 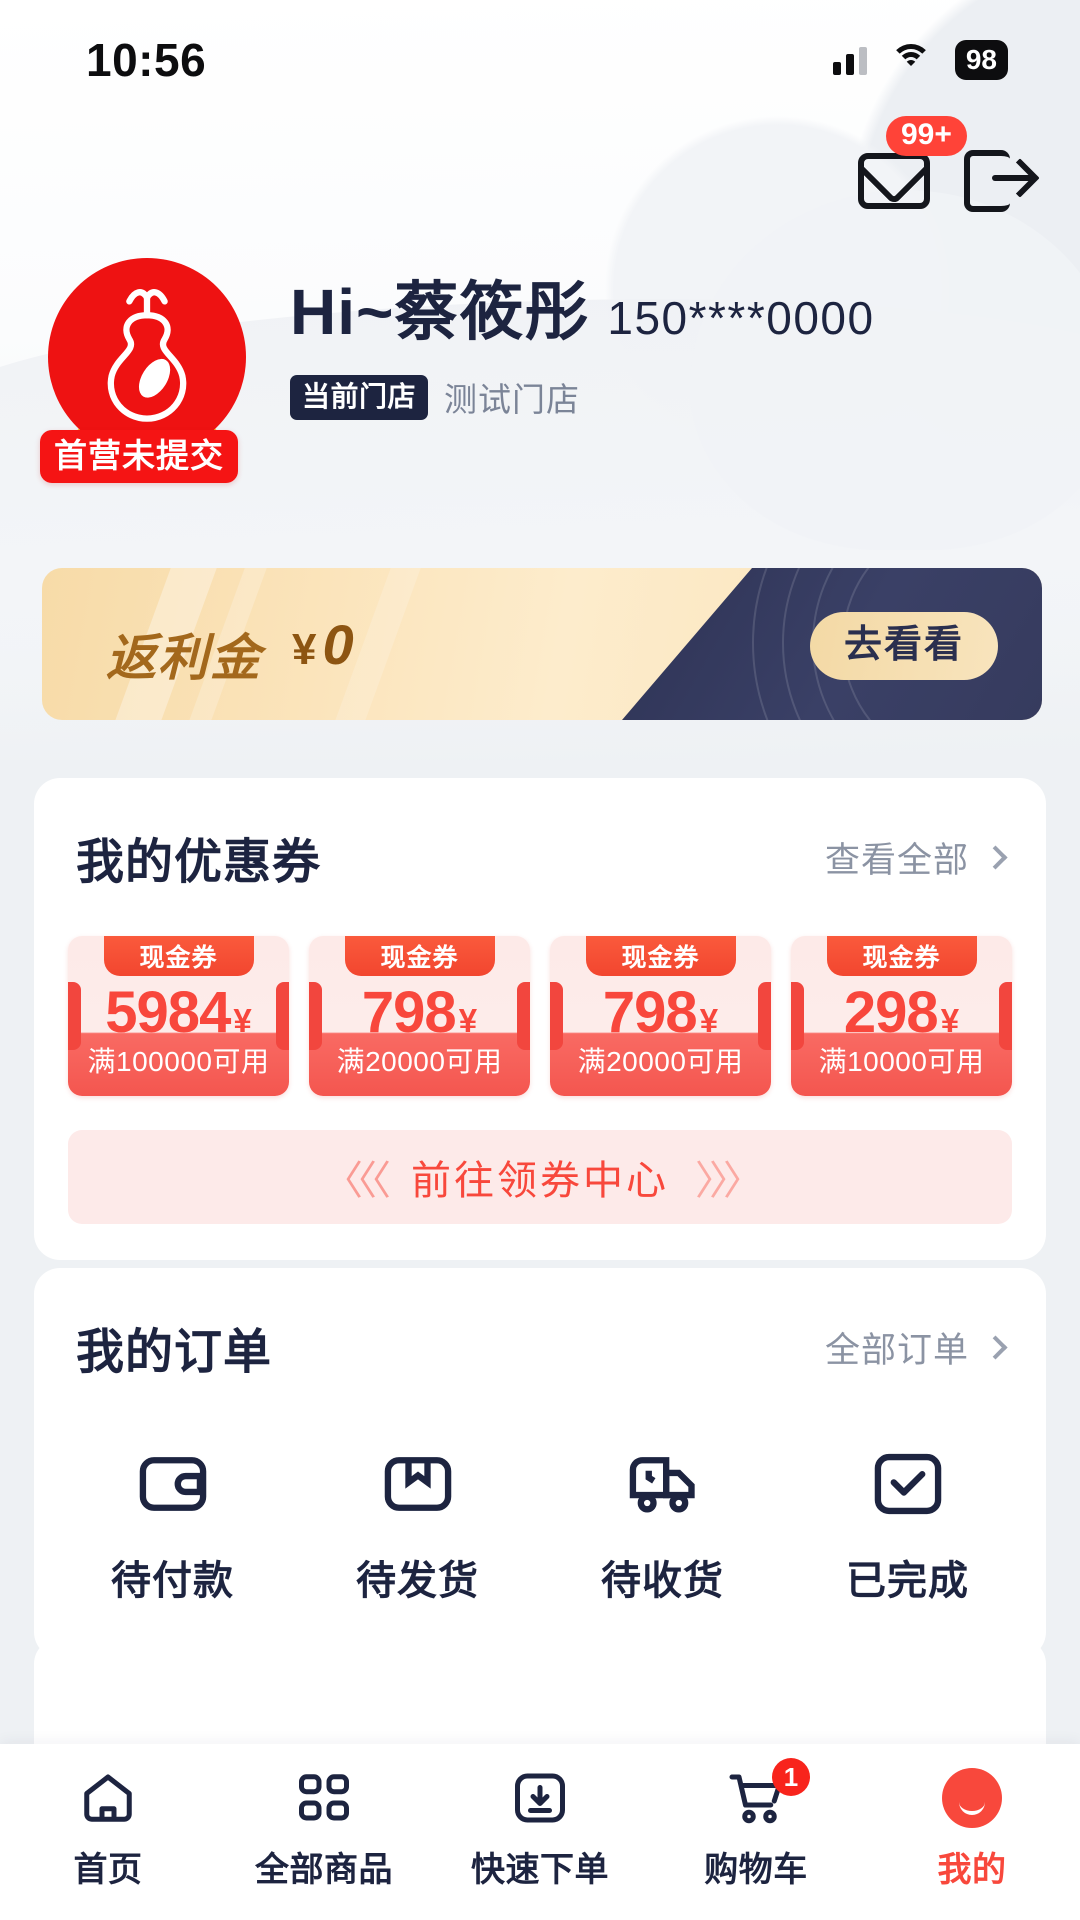 I want to click on status-bar: 10:56 98, so click(x=540, y=60).